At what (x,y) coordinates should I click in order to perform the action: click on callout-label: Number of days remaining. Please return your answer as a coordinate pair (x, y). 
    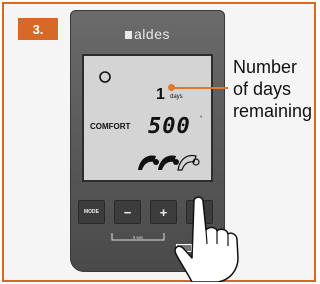
    Looking at the image, I should click on (275, 89).